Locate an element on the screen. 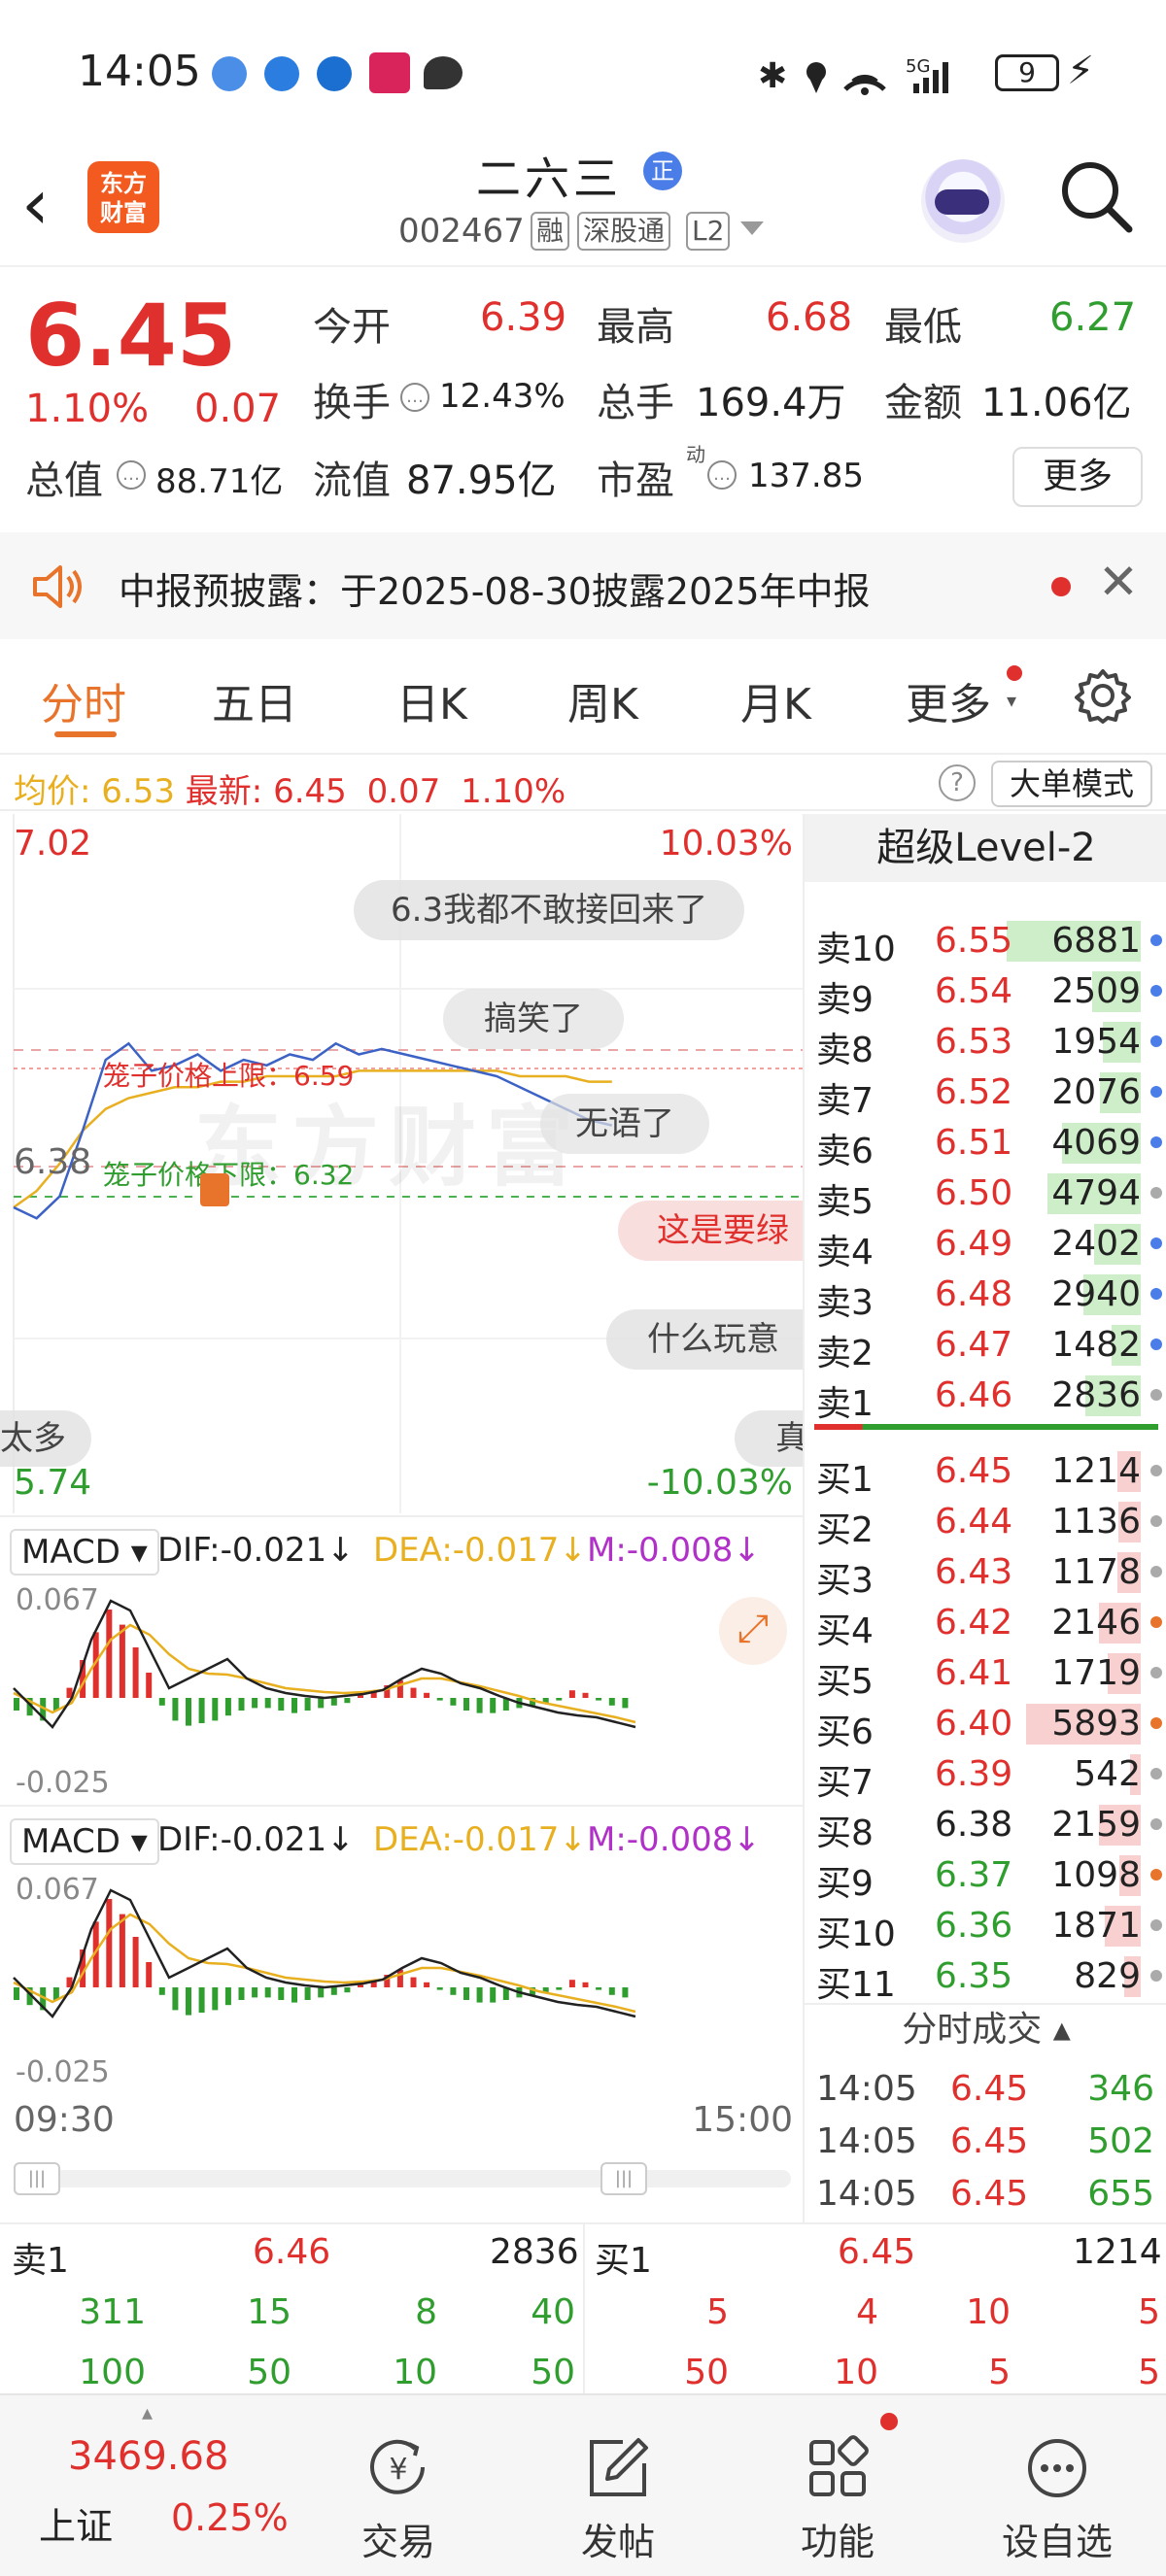 The image size is (1166, 2576). ask-row: 卖5 6.50 4794 is located at coordinates (985, 1195).